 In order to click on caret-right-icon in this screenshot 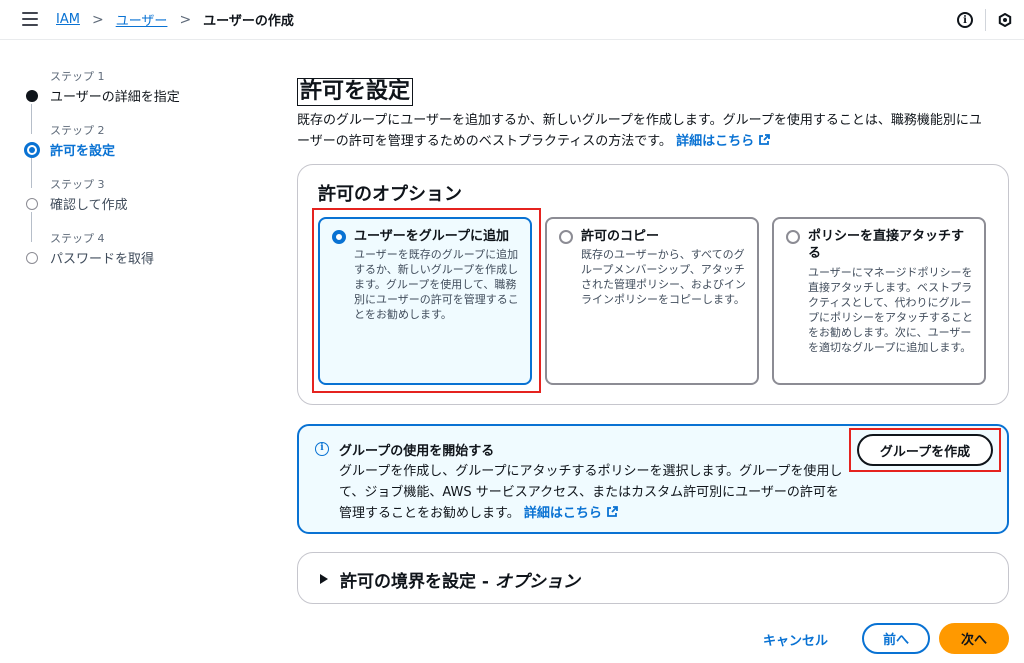, I will do `click(324, 579)`.